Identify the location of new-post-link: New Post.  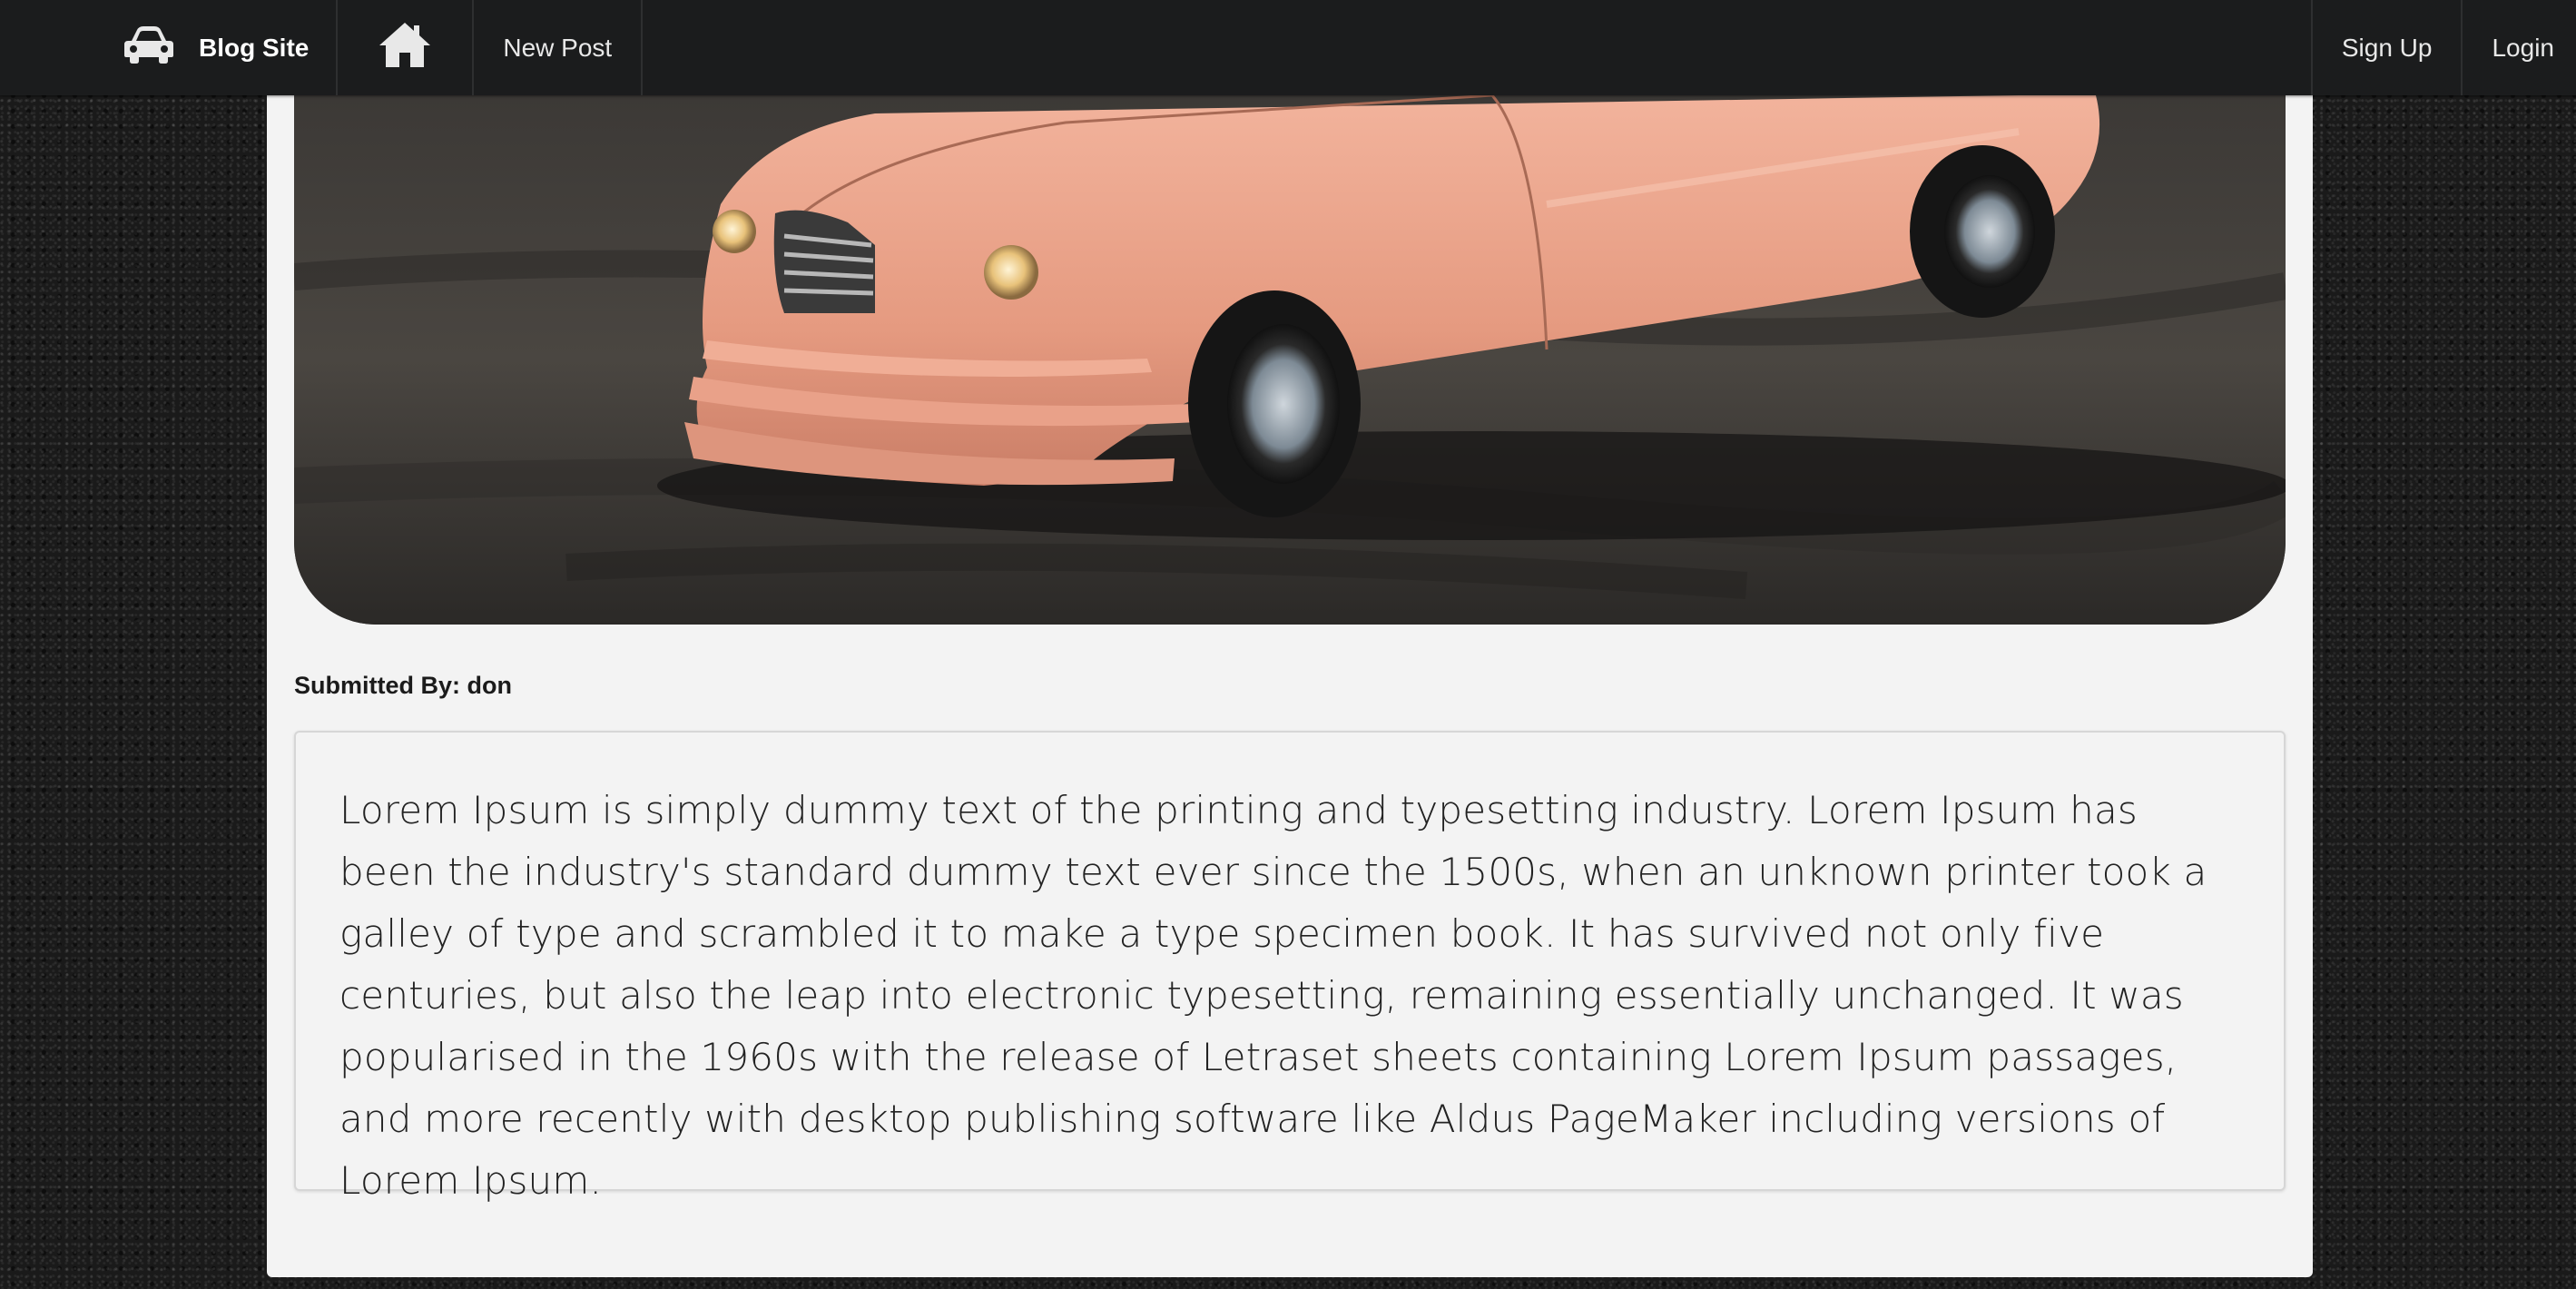
(559, 48).